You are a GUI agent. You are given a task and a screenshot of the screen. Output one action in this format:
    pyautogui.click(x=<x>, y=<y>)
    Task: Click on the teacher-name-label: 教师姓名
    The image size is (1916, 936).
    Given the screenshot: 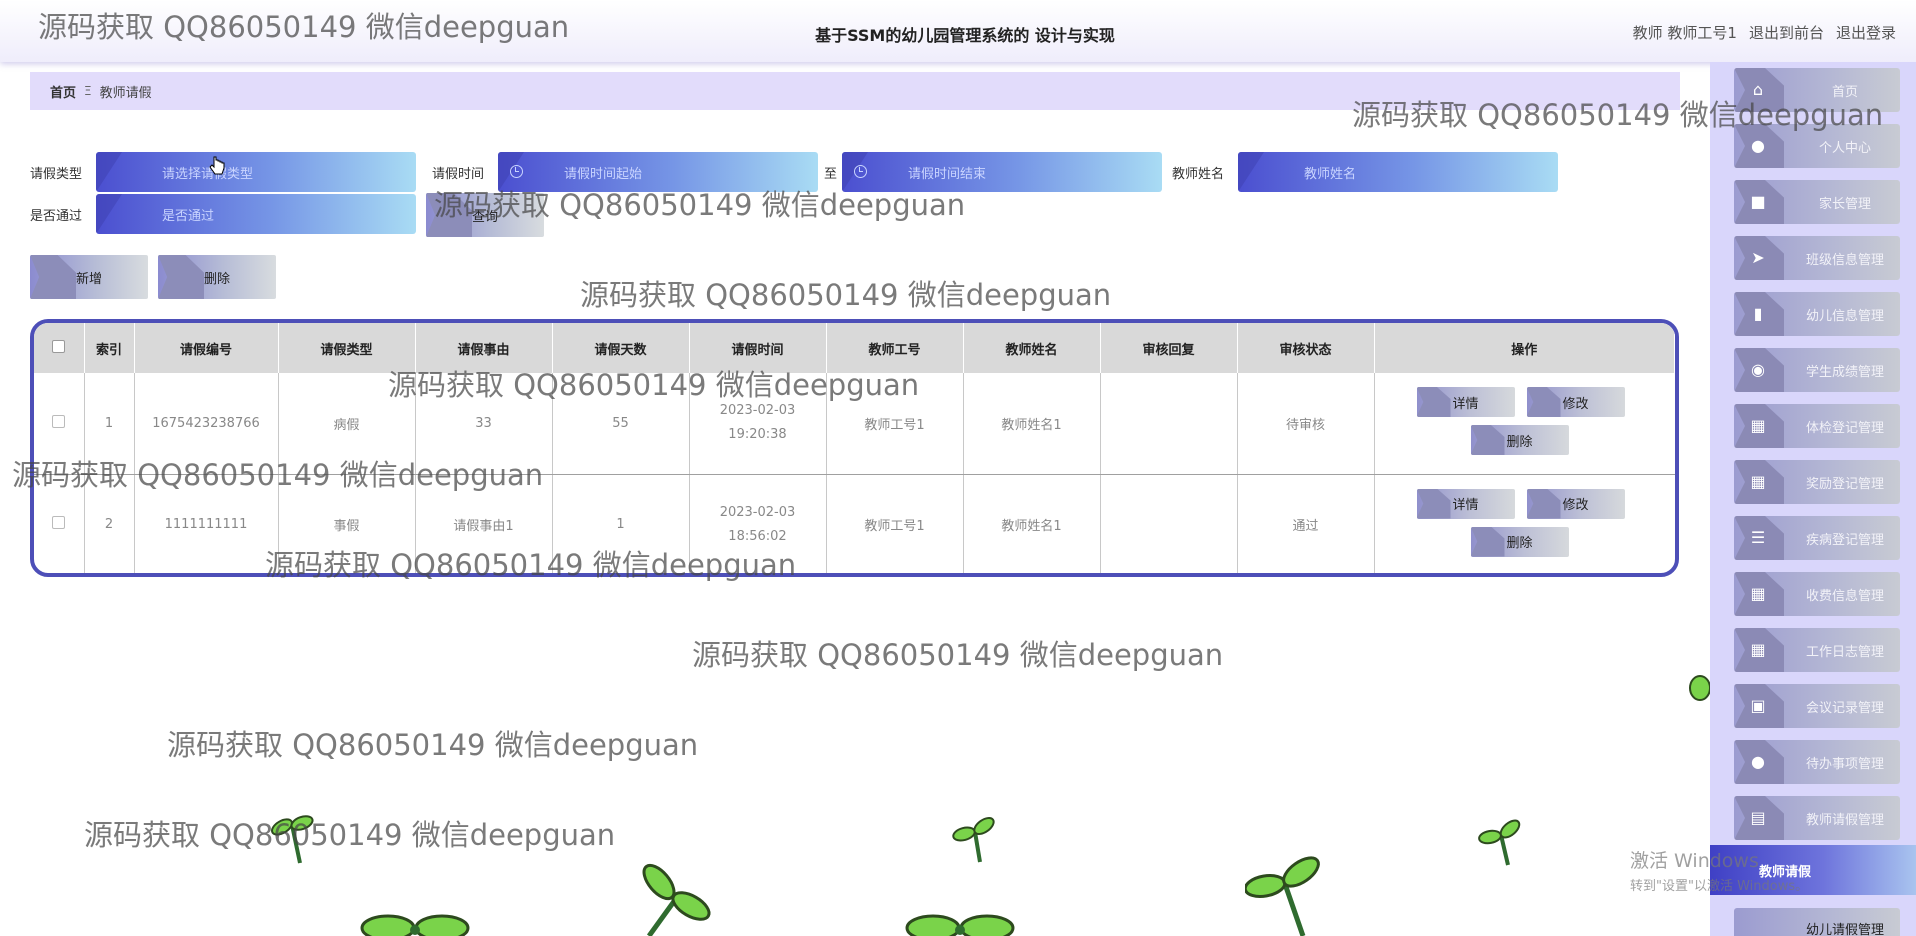 What is the action you would take?
    pyautogui.click(x=1198, y=174)
    